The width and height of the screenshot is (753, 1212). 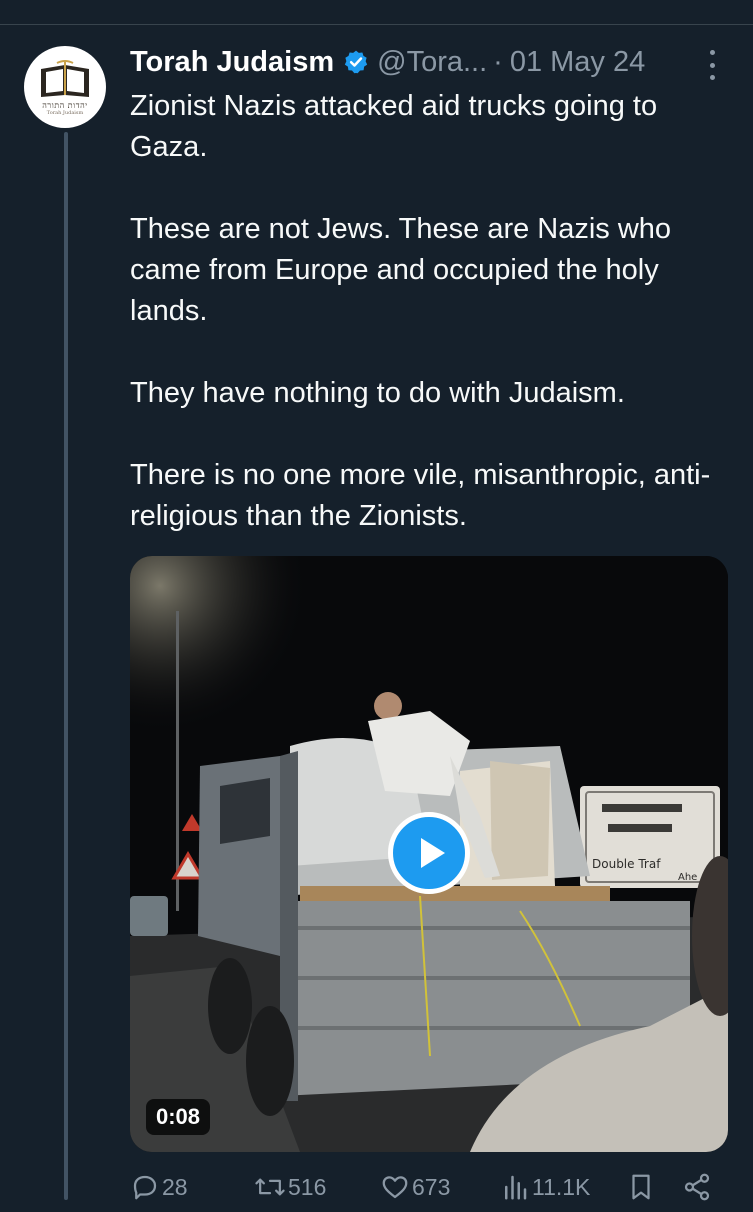 I want to click on share-icon, so click(x=697, y=1187).